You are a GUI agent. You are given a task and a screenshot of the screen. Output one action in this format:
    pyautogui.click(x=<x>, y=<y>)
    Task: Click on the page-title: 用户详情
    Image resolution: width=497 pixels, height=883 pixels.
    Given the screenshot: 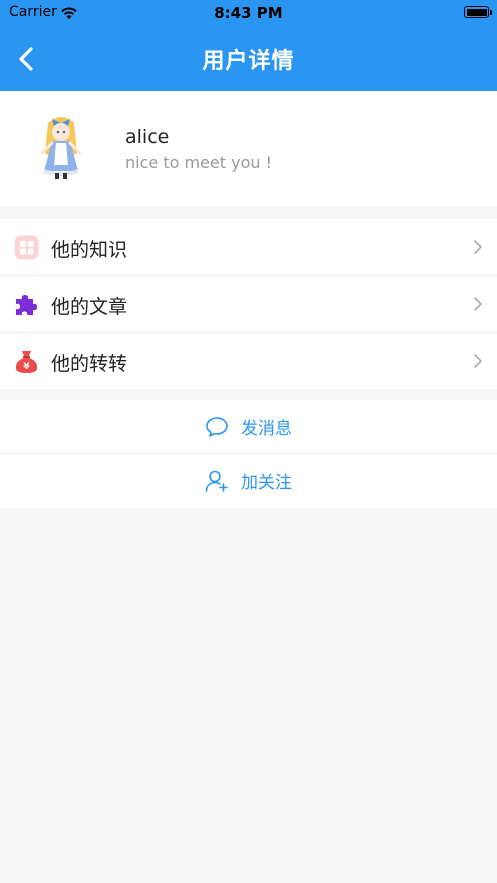 What is the action you would take?
    pyautogui.click(x=248, y=61)
    